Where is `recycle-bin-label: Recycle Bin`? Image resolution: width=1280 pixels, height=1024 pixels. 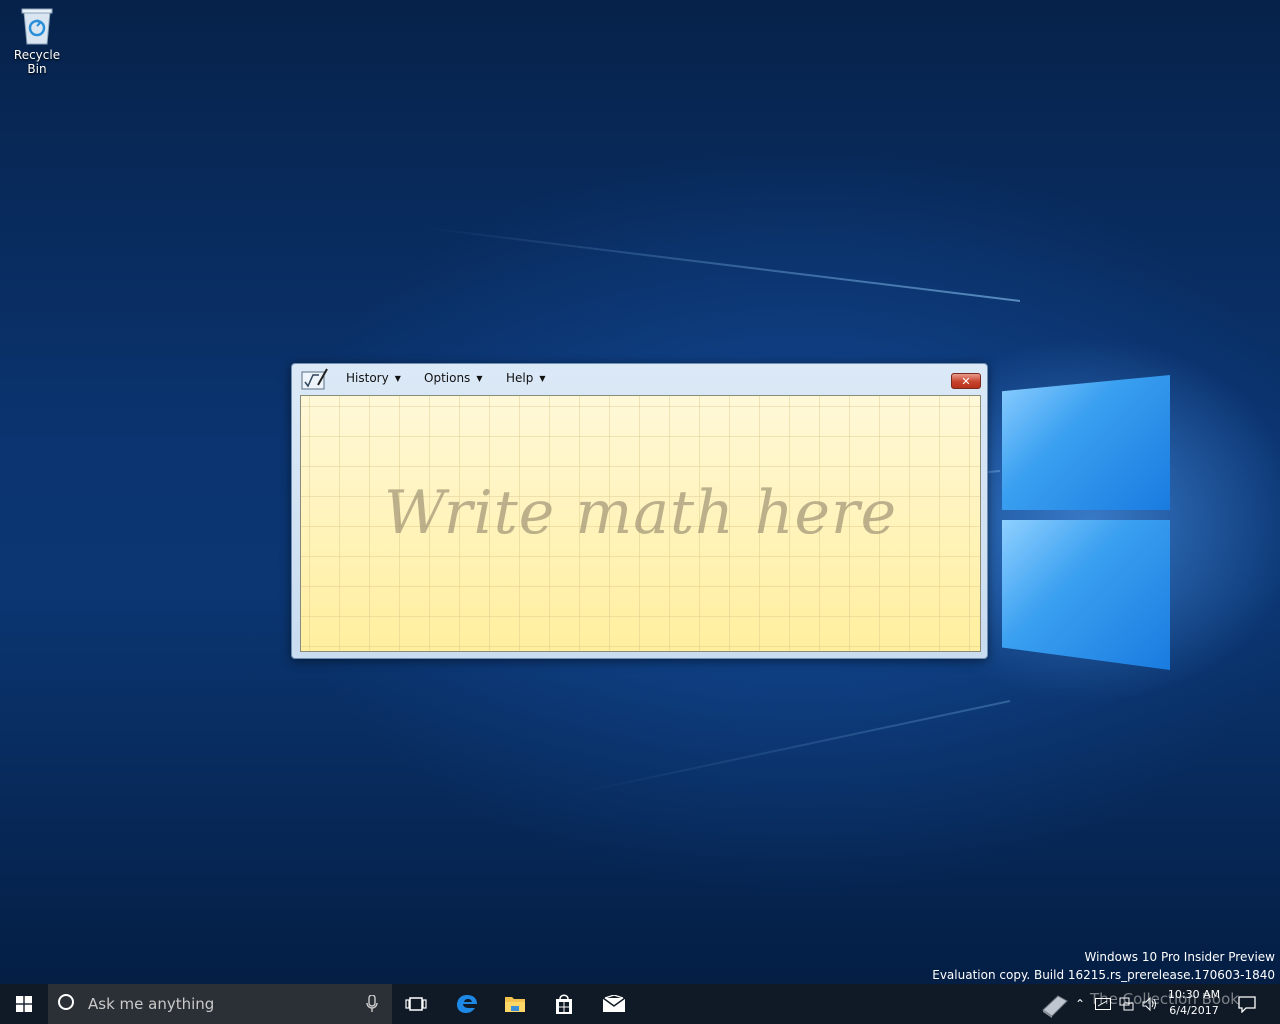
recycle-bin-label: Recycle Bin is located at coordinates (37, 62).